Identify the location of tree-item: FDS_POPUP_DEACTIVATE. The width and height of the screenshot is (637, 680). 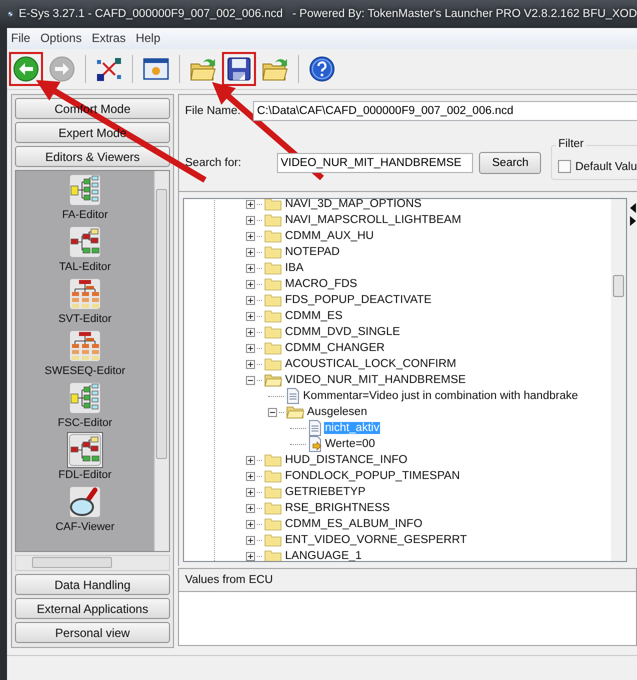
(358, 300).